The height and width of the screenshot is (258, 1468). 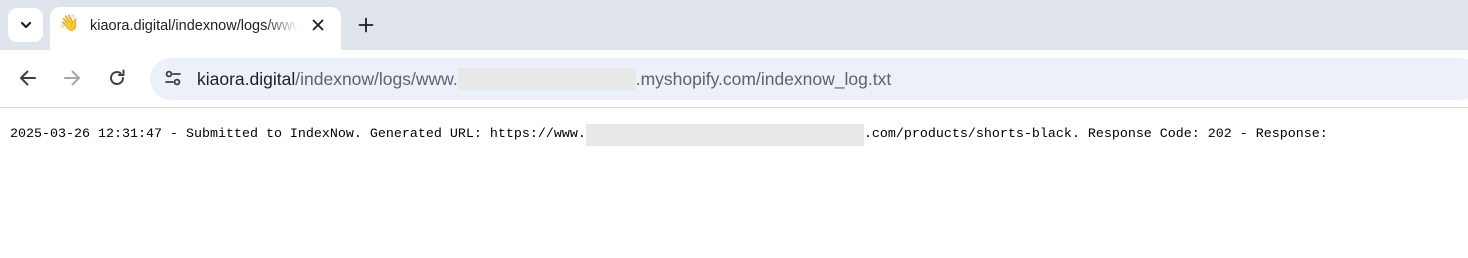 I want to click on back-arrow-icon, so click(x=28, y=78).